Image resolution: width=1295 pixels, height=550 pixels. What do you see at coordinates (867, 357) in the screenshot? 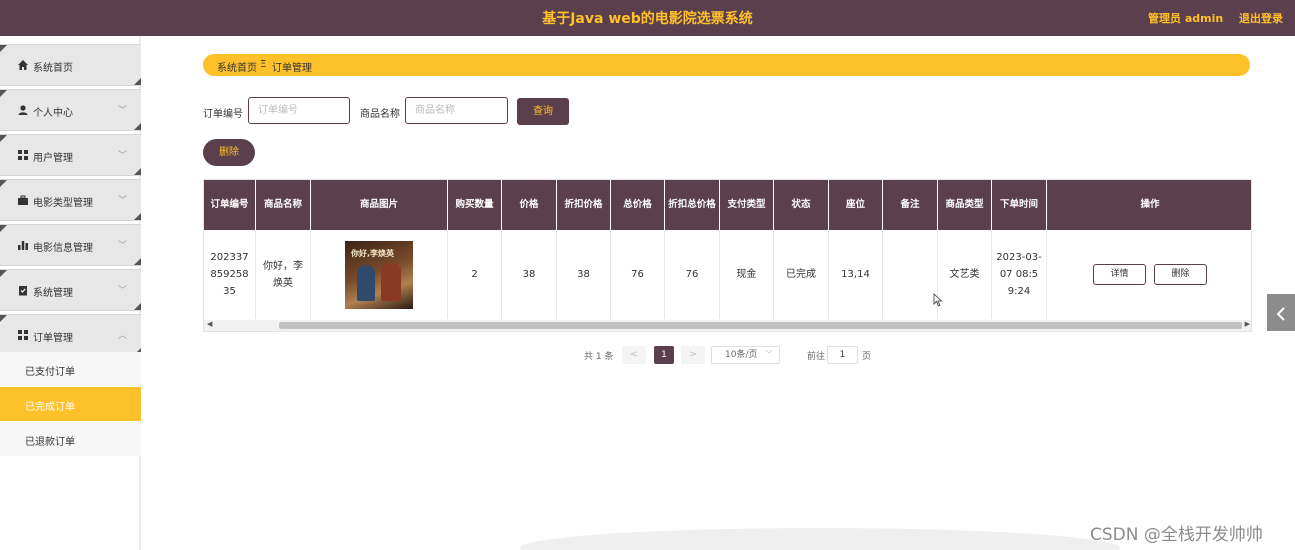
I see `page-suffix-label: 页` at bounding box center [867, 357].